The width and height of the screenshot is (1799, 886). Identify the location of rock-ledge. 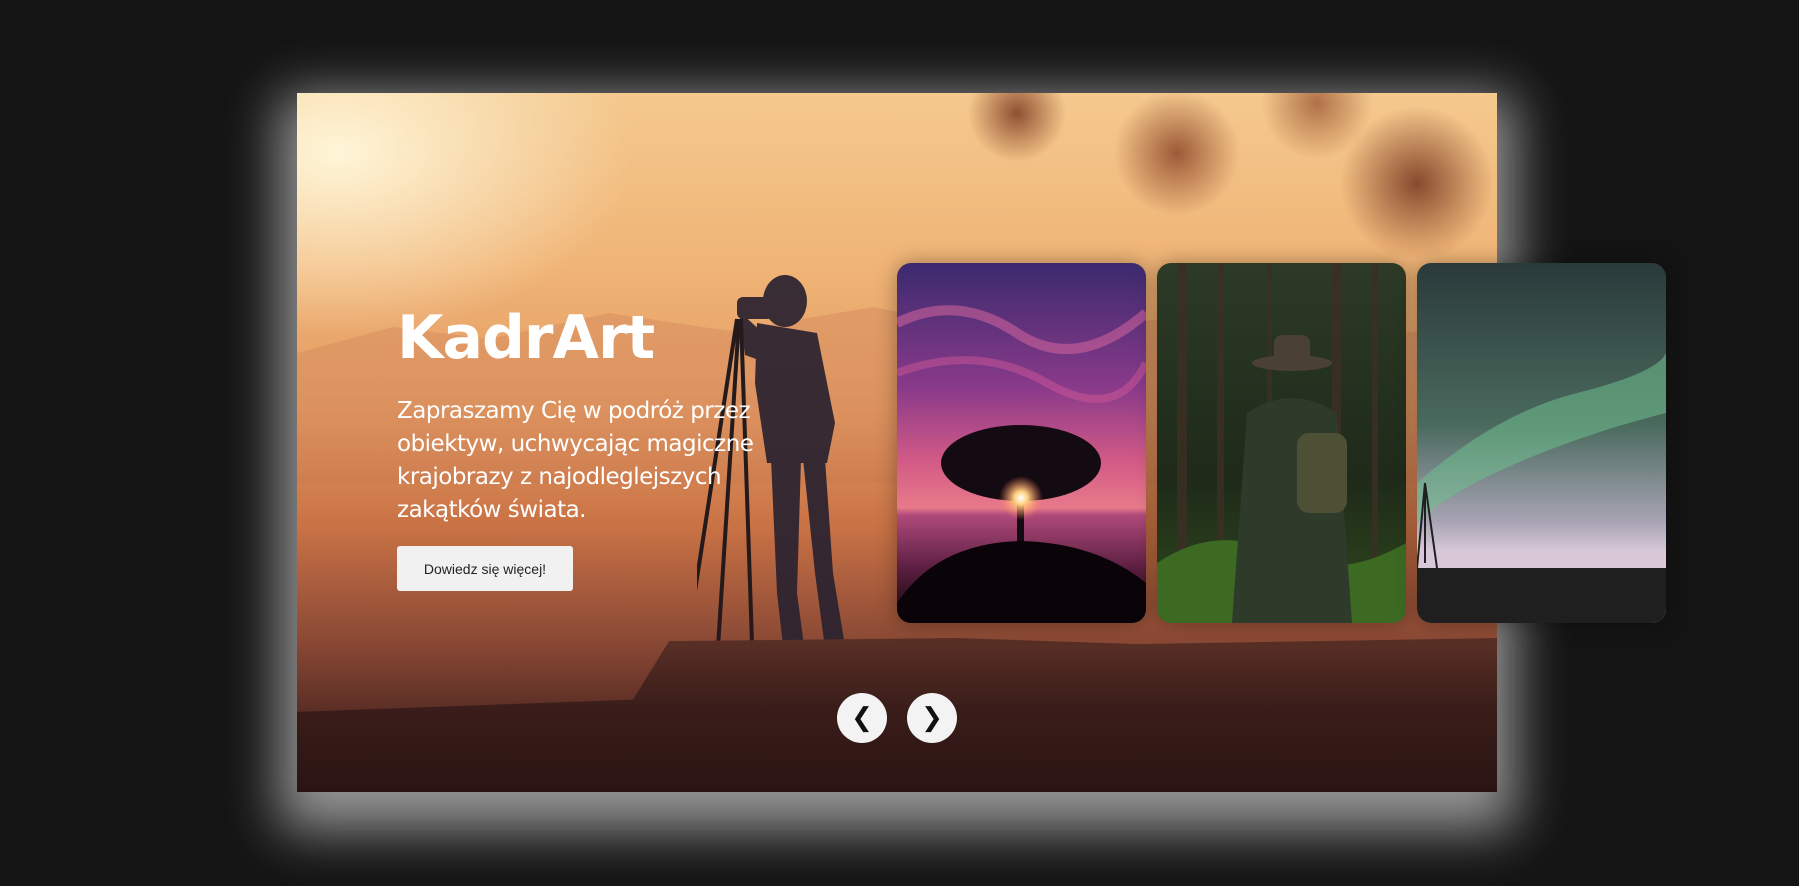
(897, 715).